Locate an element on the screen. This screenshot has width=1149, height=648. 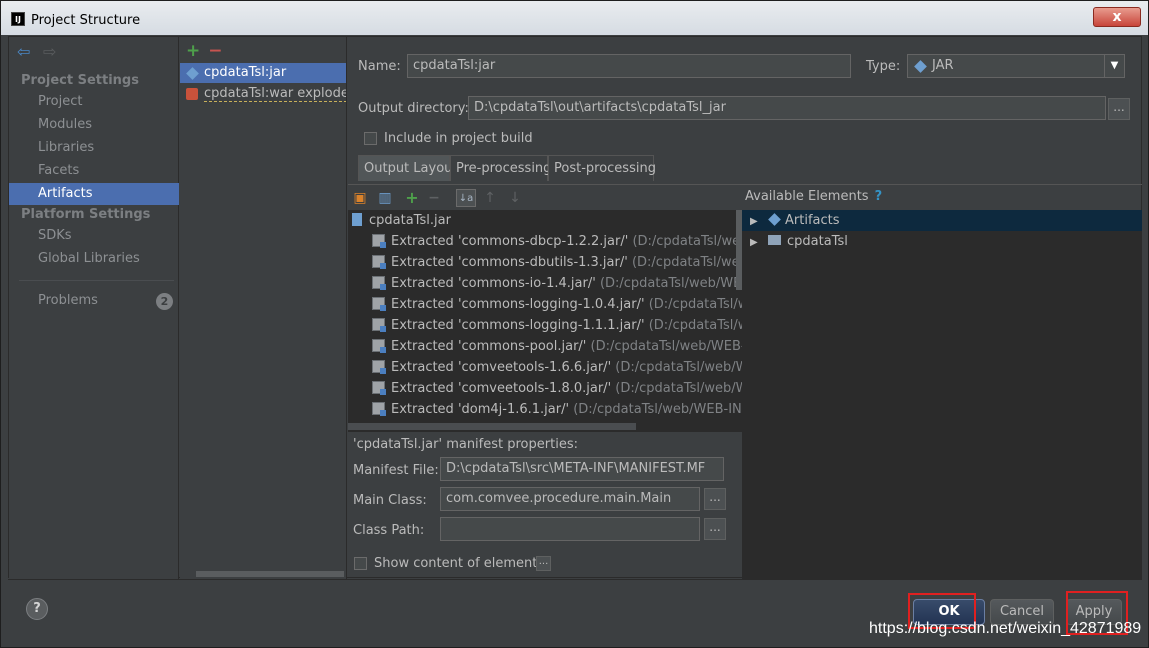
entry-name: Extracted 'comveetools-1.8.0.jar/' is located at coordinates (501, 388).